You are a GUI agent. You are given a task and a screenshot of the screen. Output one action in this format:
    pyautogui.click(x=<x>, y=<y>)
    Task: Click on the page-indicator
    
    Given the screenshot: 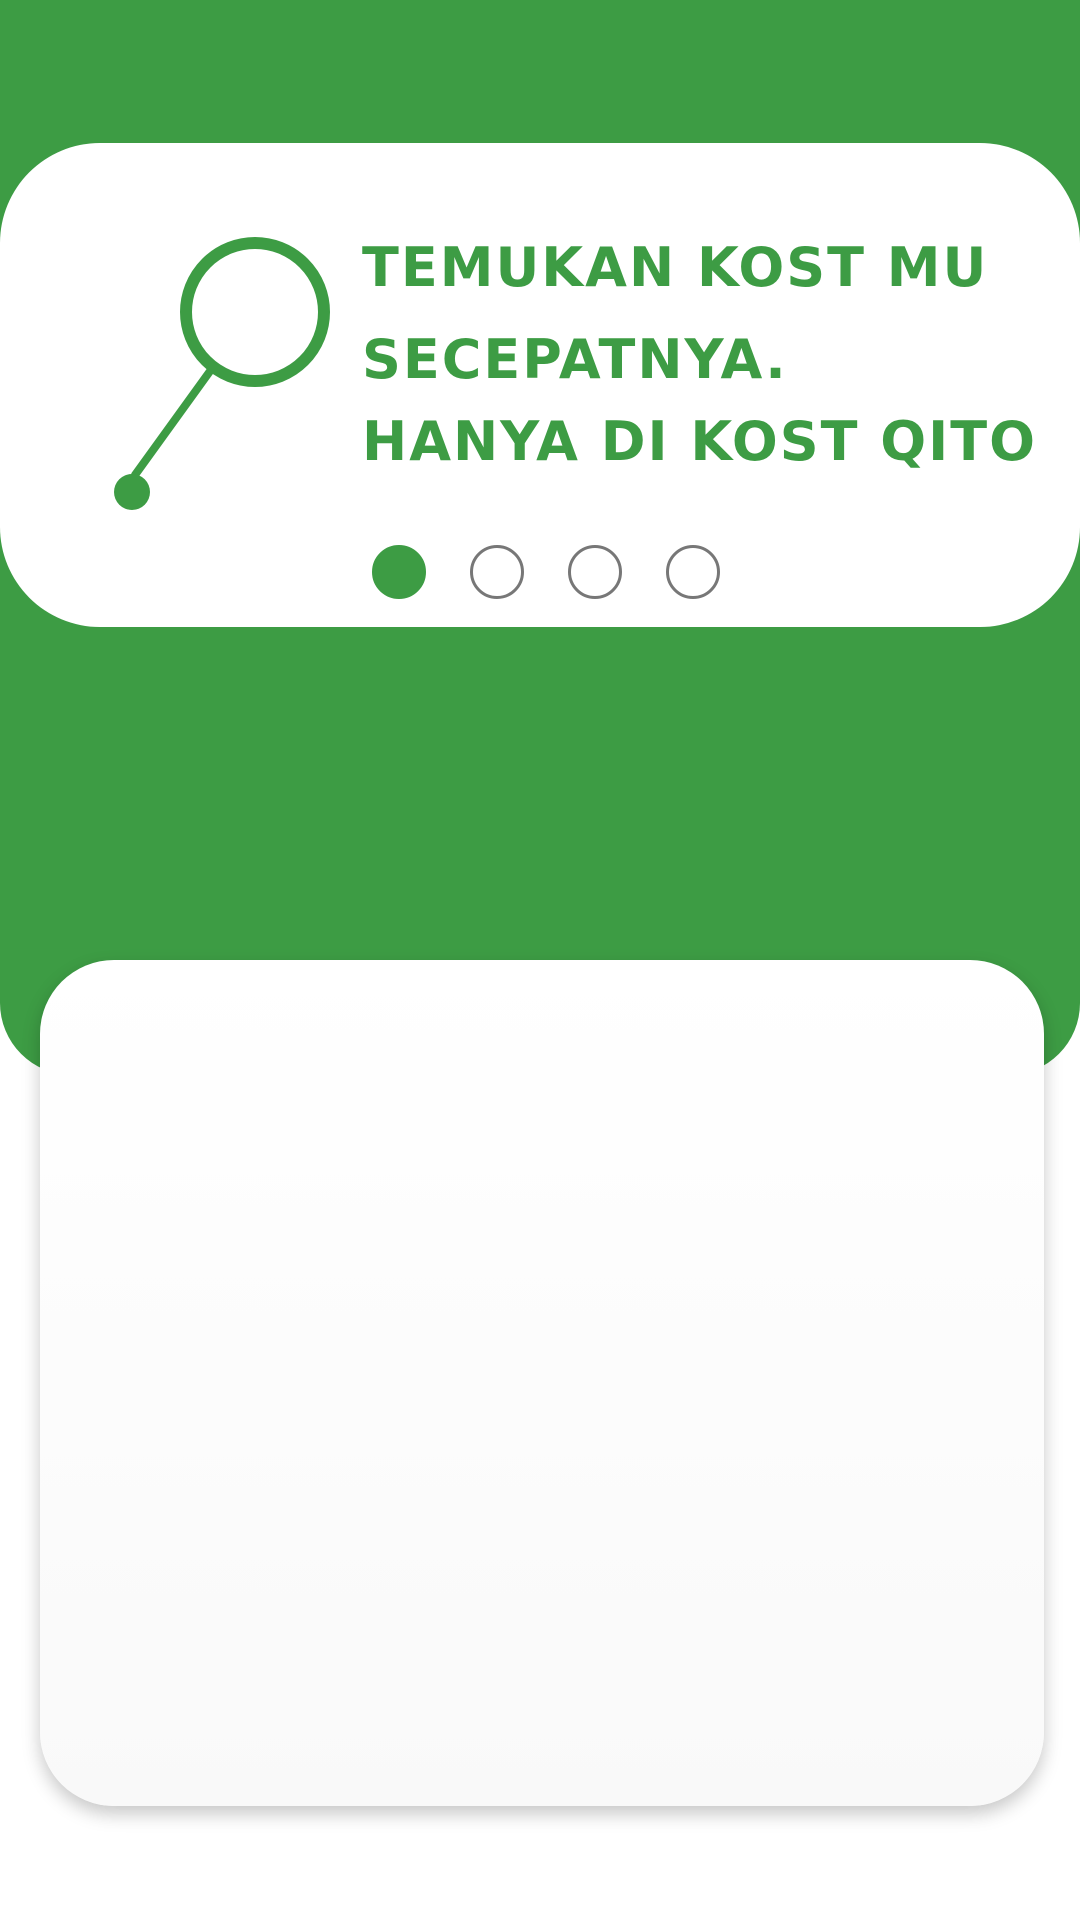 What is the action you would take?
    pyautogui.click(x=546, y=572)
    